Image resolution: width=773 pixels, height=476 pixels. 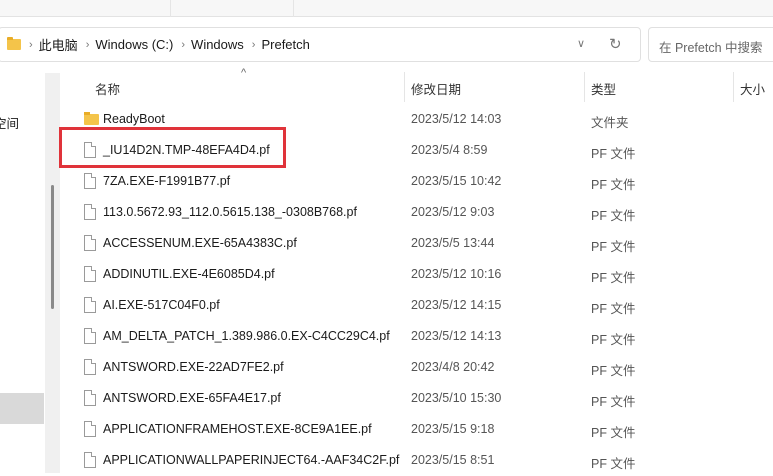 What do you see at coordinates (107, 87) in the screenshot?
I see `column-header-name: 名称` at bounding box center [107, 87].